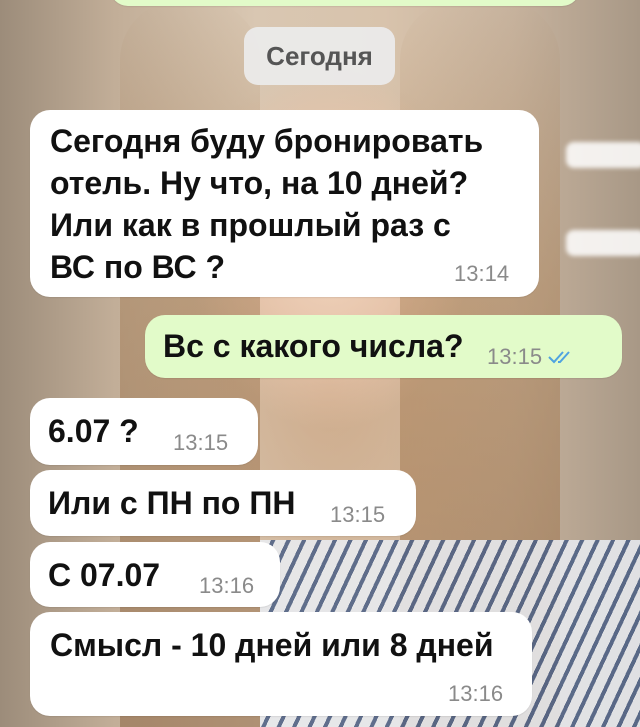 This screenshot has height=727, width=640. Describe the element at coordinates (172, 503) in the screenshot. I see `message-text: Или с ПН по ПН` at that location.